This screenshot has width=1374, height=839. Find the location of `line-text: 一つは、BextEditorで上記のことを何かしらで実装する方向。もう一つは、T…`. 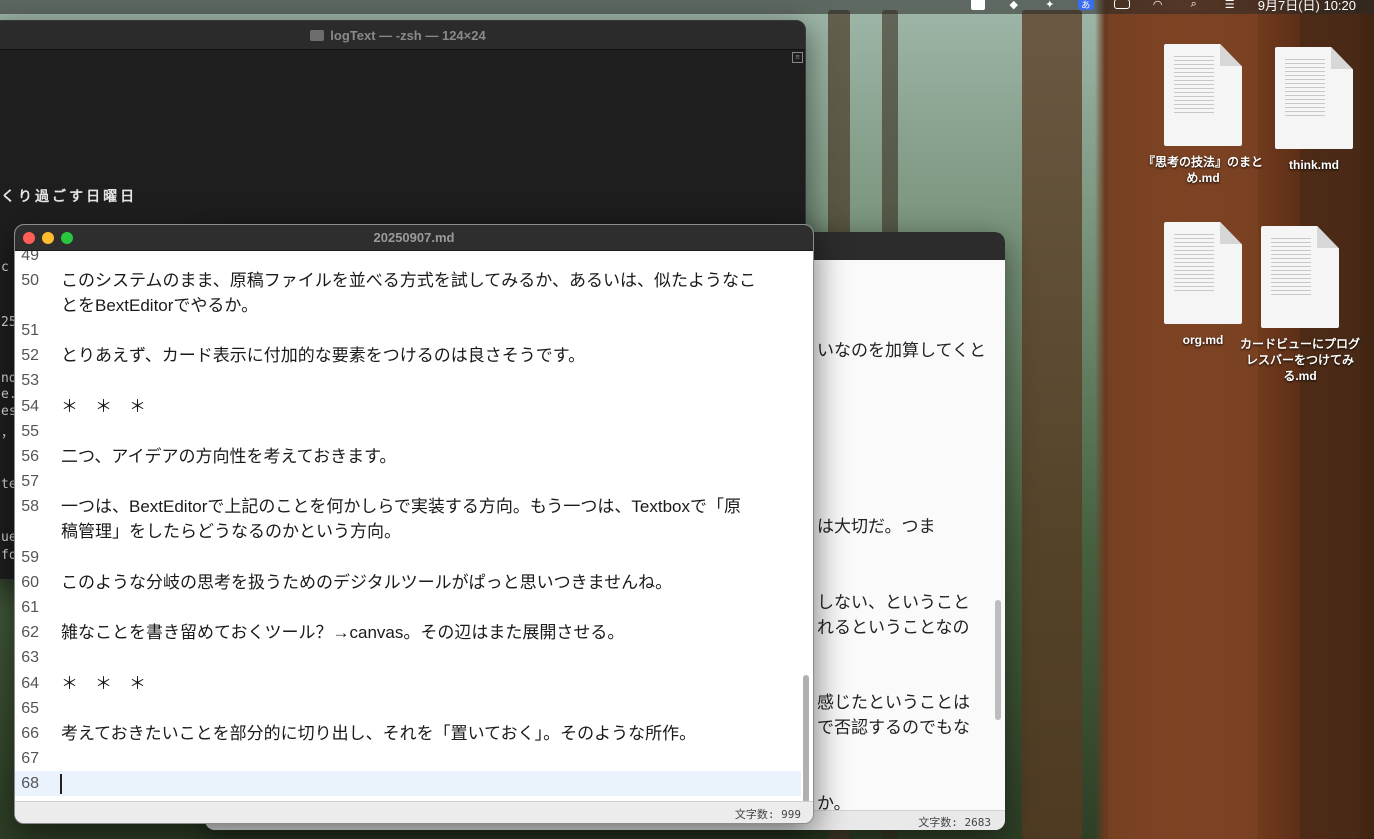

line-text: 一つは、BextEditorで上記のことを何かしらで実装する方向。もう一つは、T… is located at coordinates (401, 506).